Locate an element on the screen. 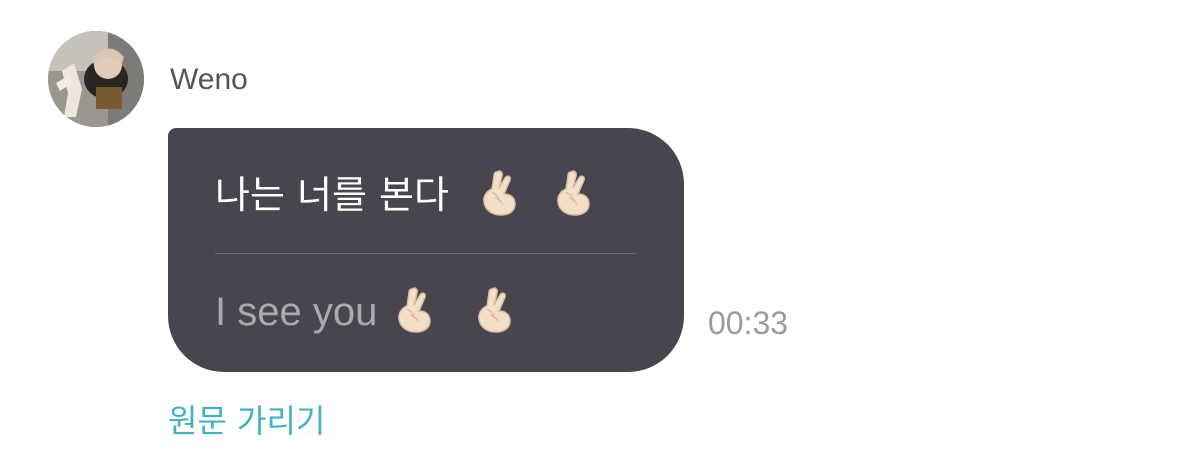 The height and width of the screenshot is (476, 1179). original-message: 나는 너를 본다 is located at coordinates (405, 193).